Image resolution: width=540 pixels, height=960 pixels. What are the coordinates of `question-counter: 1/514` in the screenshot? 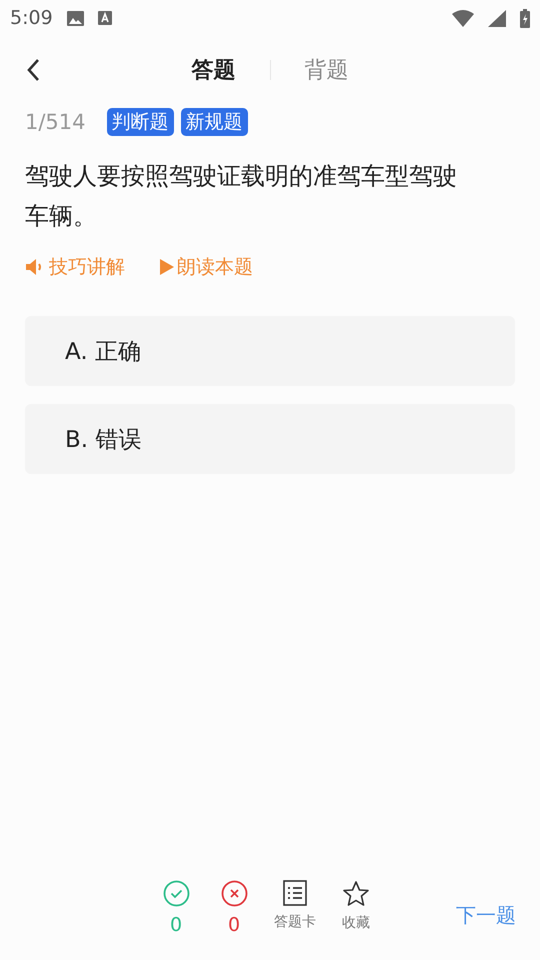 It's located at (55, 122).